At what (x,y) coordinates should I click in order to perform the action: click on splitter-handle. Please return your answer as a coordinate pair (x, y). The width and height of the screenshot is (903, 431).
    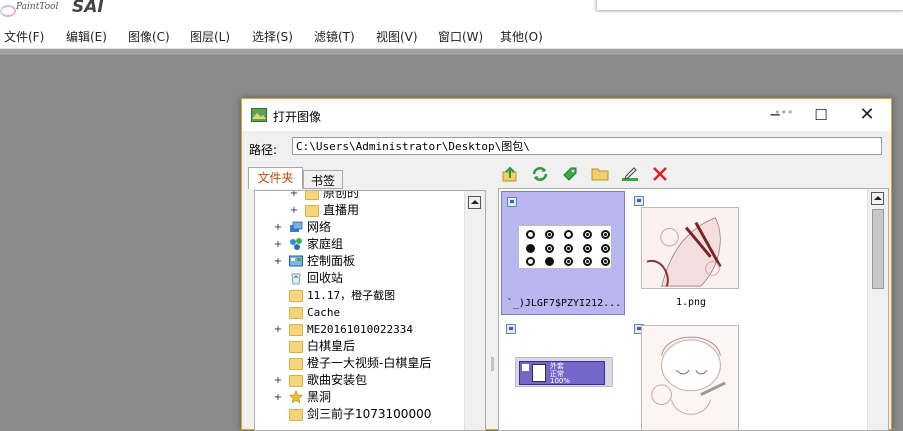
    Looking at the image, I should click on (492, 364).